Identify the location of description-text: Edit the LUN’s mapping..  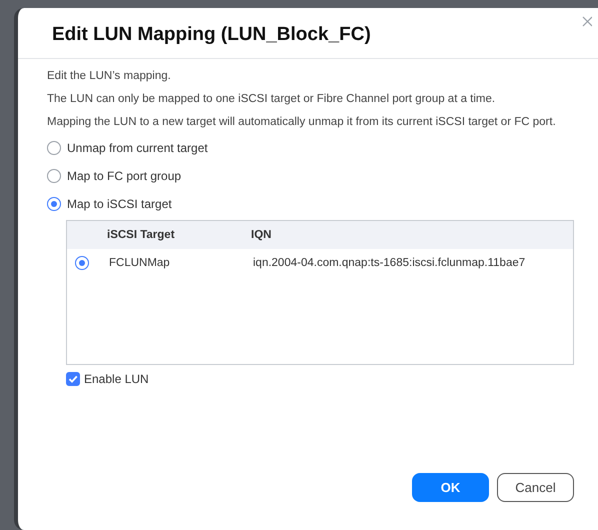
(109, 76).